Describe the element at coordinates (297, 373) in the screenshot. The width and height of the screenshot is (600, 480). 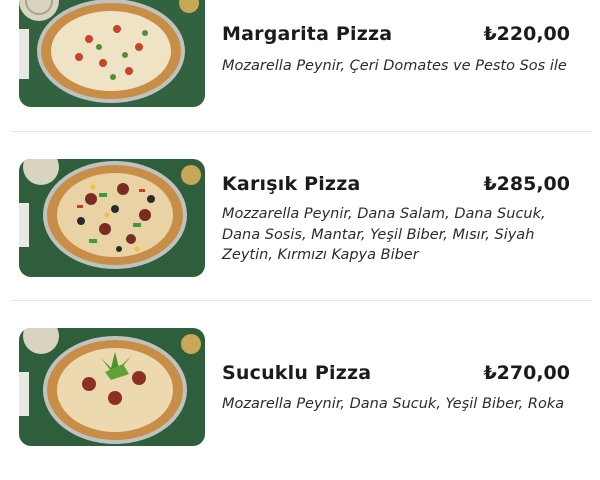
I see `item-name: Sucuklu Pizza` at that location.